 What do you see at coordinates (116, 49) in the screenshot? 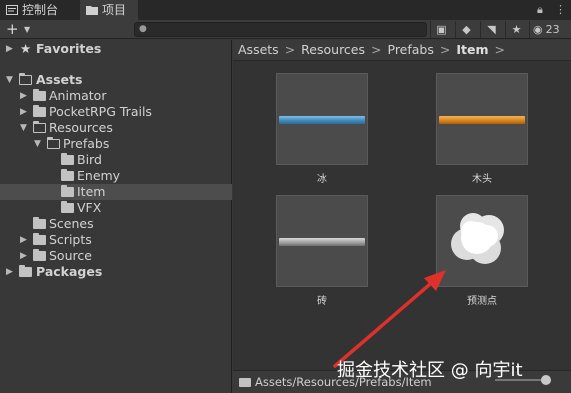
I see `tree-favorites: ▶ ★ Favorites` at bounding box center [116, 49].